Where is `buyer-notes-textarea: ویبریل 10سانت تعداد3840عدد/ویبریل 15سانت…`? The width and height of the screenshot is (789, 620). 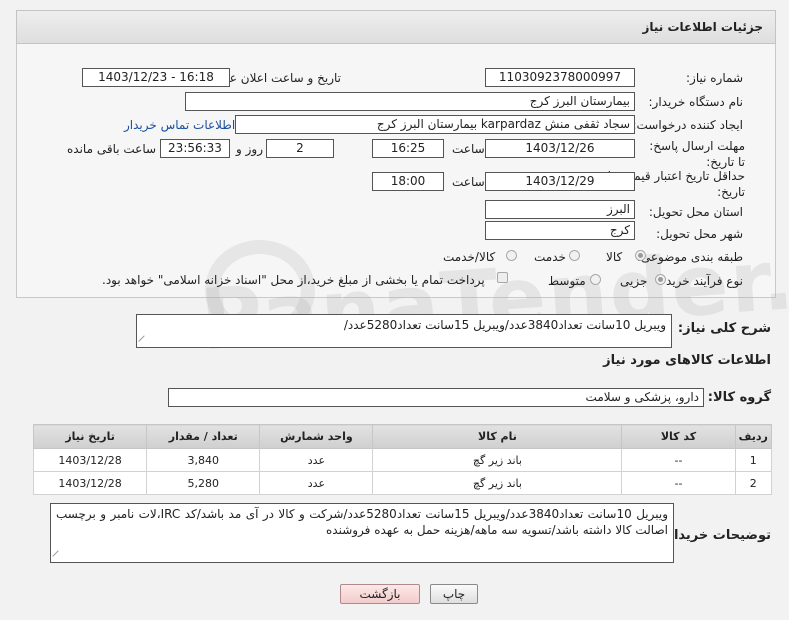 buyer-notes-textarea: ویبریل 10سانت تعداد3840عدد/ویبریل 15سانت… is located at coordinates (362, 533).